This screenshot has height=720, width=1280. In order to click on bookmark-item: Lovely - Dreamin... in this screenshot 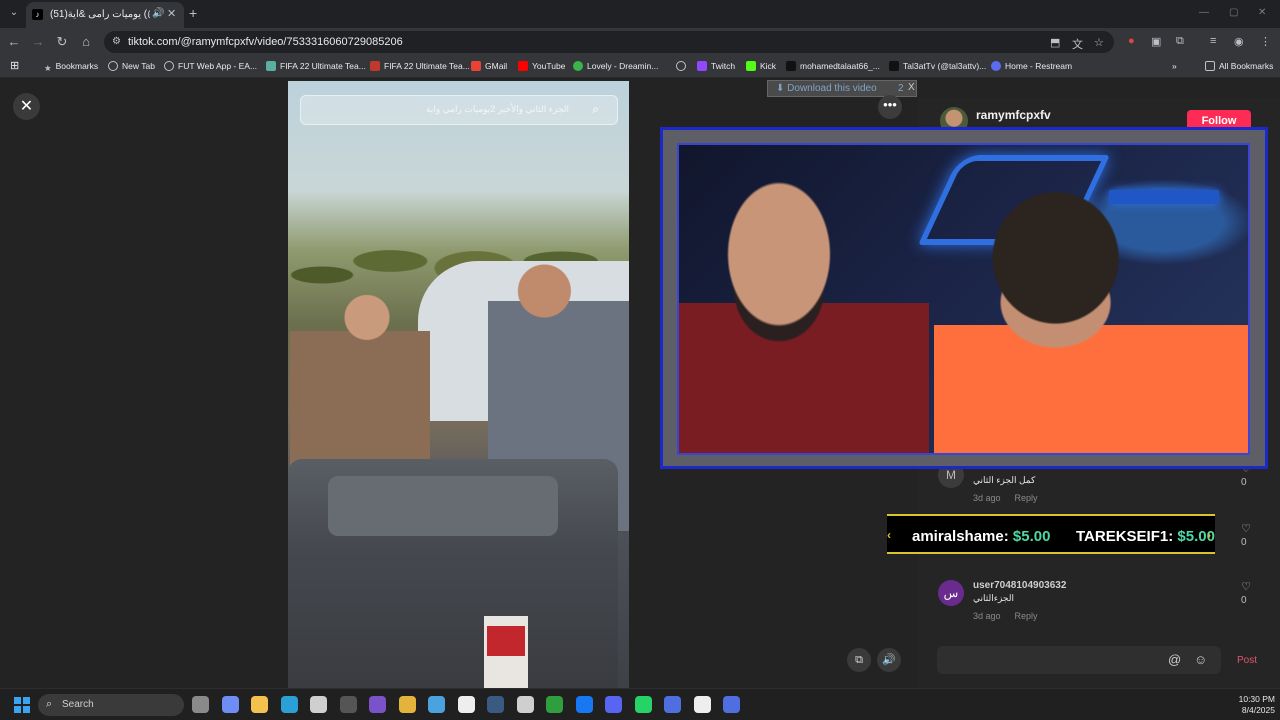, I will do `click(615, 66)`.